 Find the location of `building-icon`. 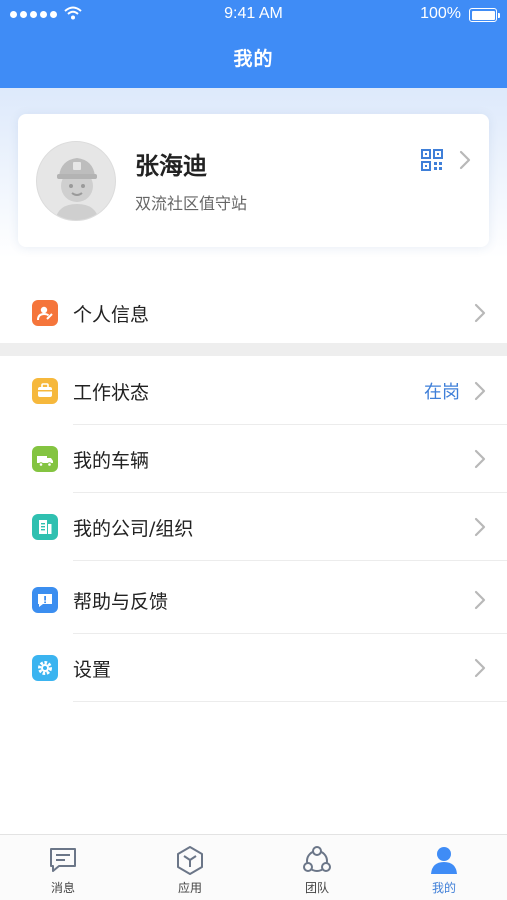

building-icon is located at coordinates (45, 527).